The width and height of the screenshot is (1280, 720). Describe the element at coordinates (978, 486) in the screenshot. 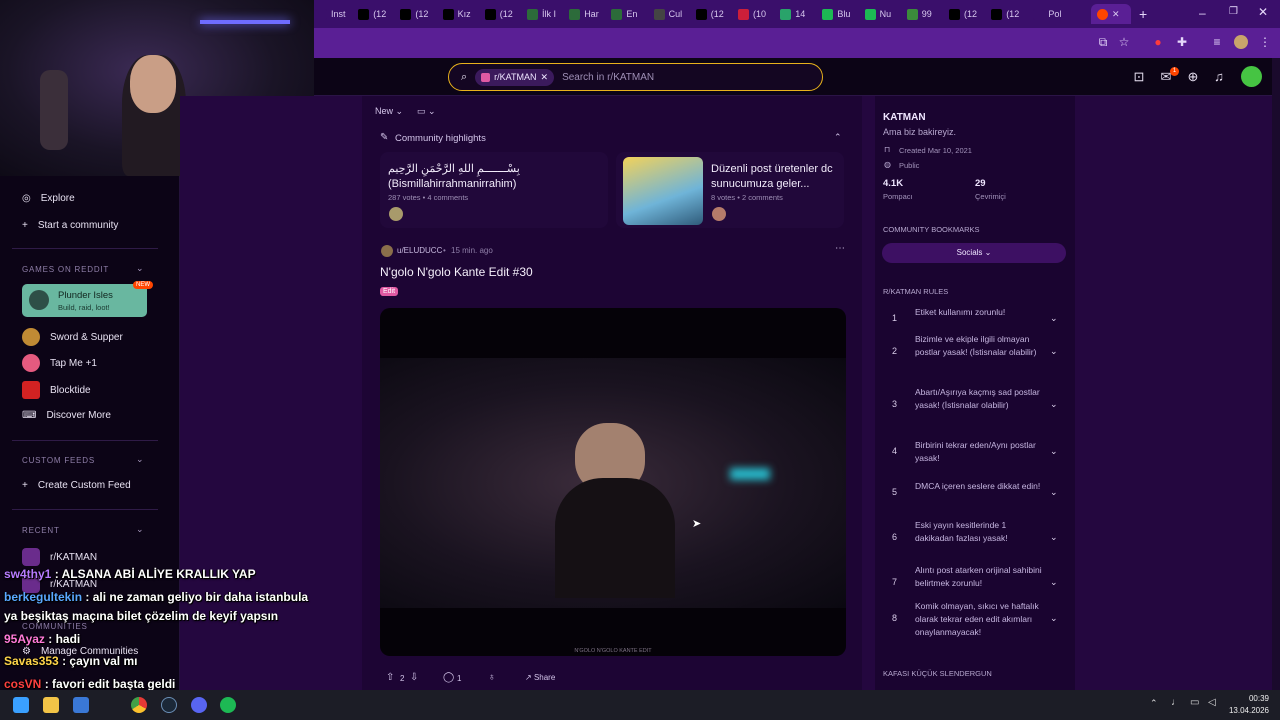

I see `rule-text: DMCA içeren seslere dikkat edin!` at that location.